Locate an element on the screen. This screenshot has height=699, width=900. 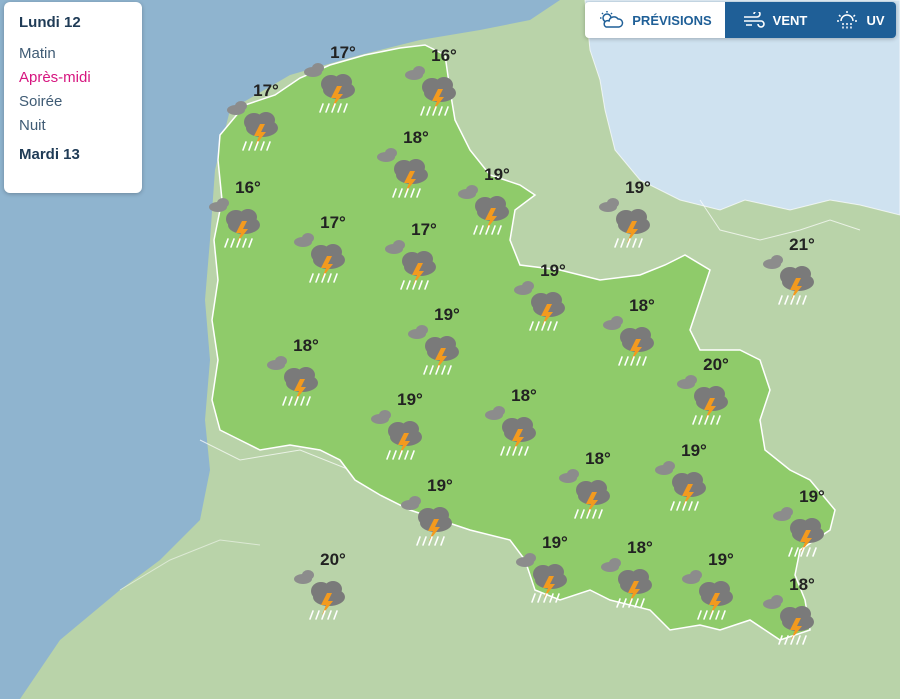
period-morning: Matin is located at coordinates (73, 53).